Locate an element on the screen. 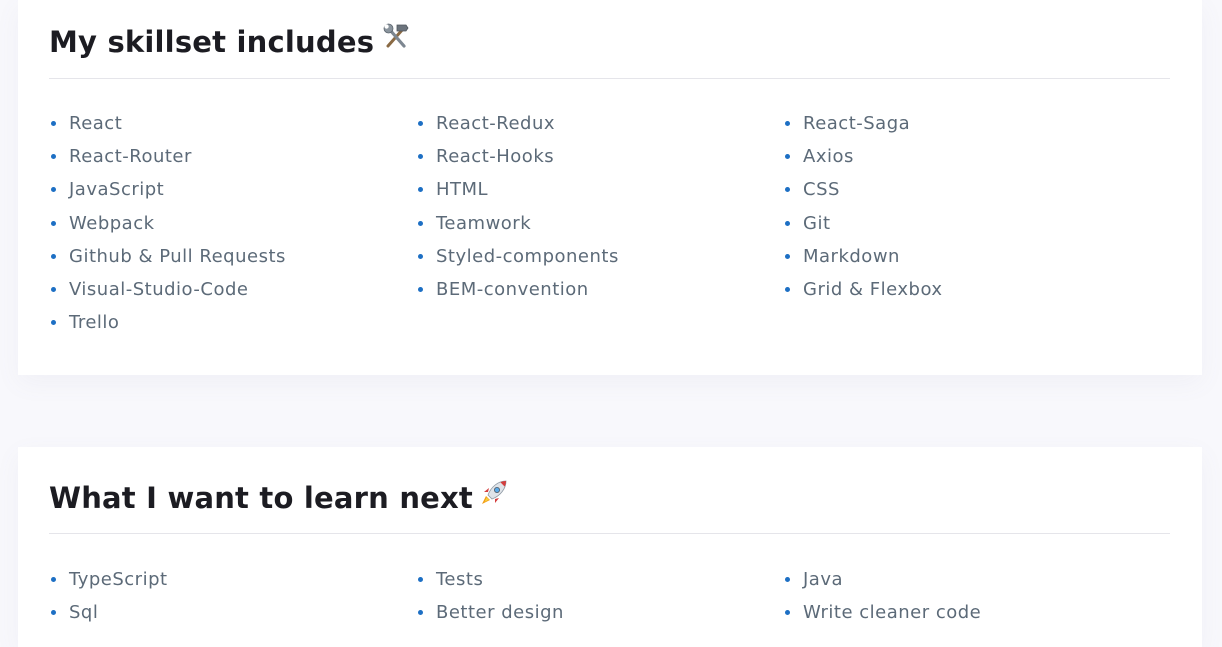  skillset-title: My skillset includes is located at coordinates (212, 42).